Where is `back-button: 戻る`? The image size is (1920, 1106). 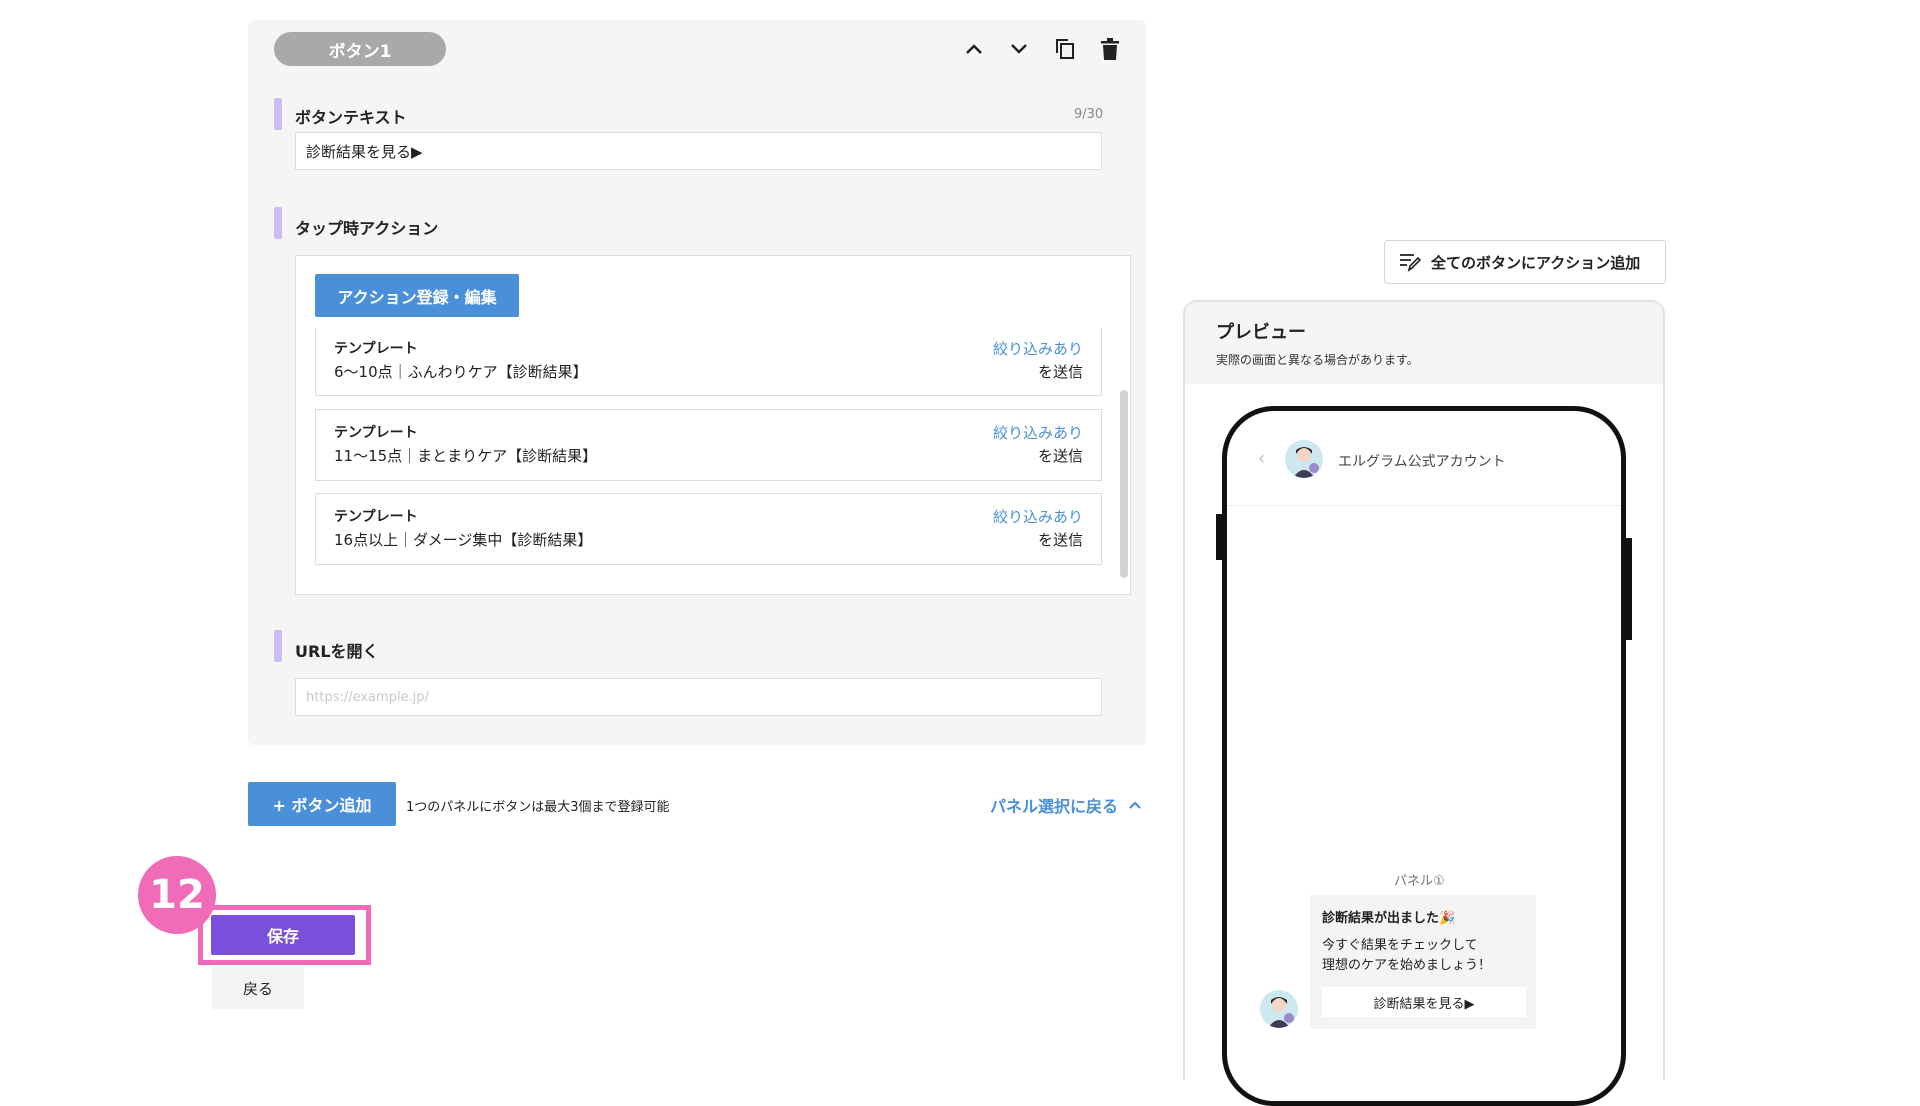 back-button: 戻る is located at coordinates (258, 988).